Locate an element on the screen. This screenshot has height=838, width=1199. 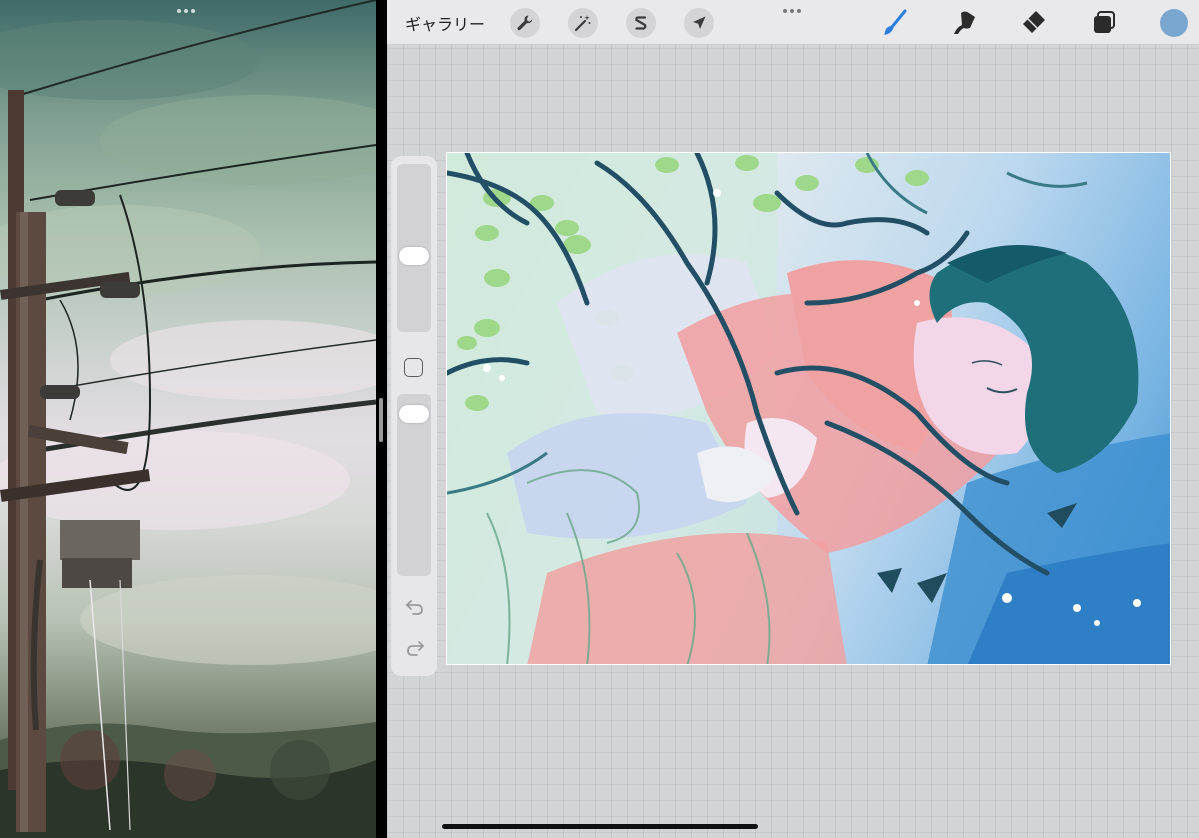
magic-wand-icon is located at coordinates (582, 23).